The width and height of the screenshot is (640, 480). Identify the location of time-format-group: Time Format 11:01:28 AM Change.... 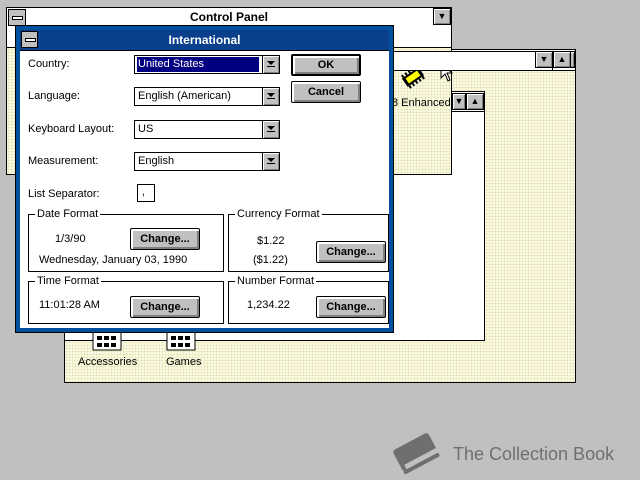
(126, 299).